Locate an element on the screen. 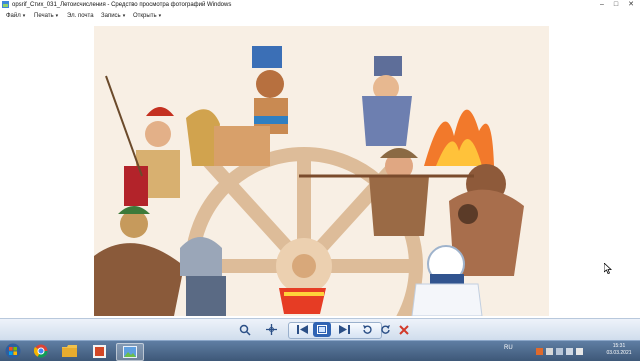  close-button: ✕ is located at coordinates (631, 5).